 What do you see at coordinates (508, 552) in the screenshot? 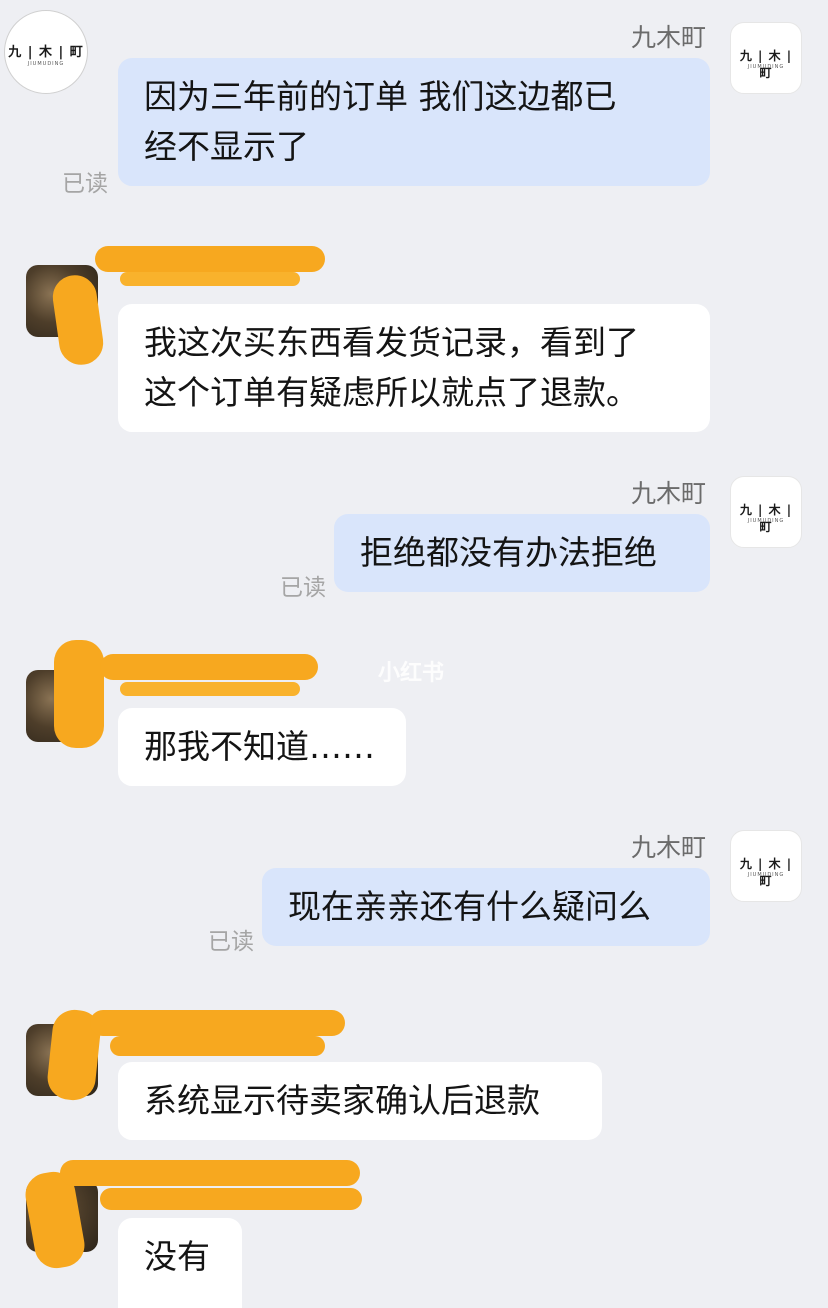
I see `message-line: 拒绝都没有办法拒绝` at bounding box center [508, 552].